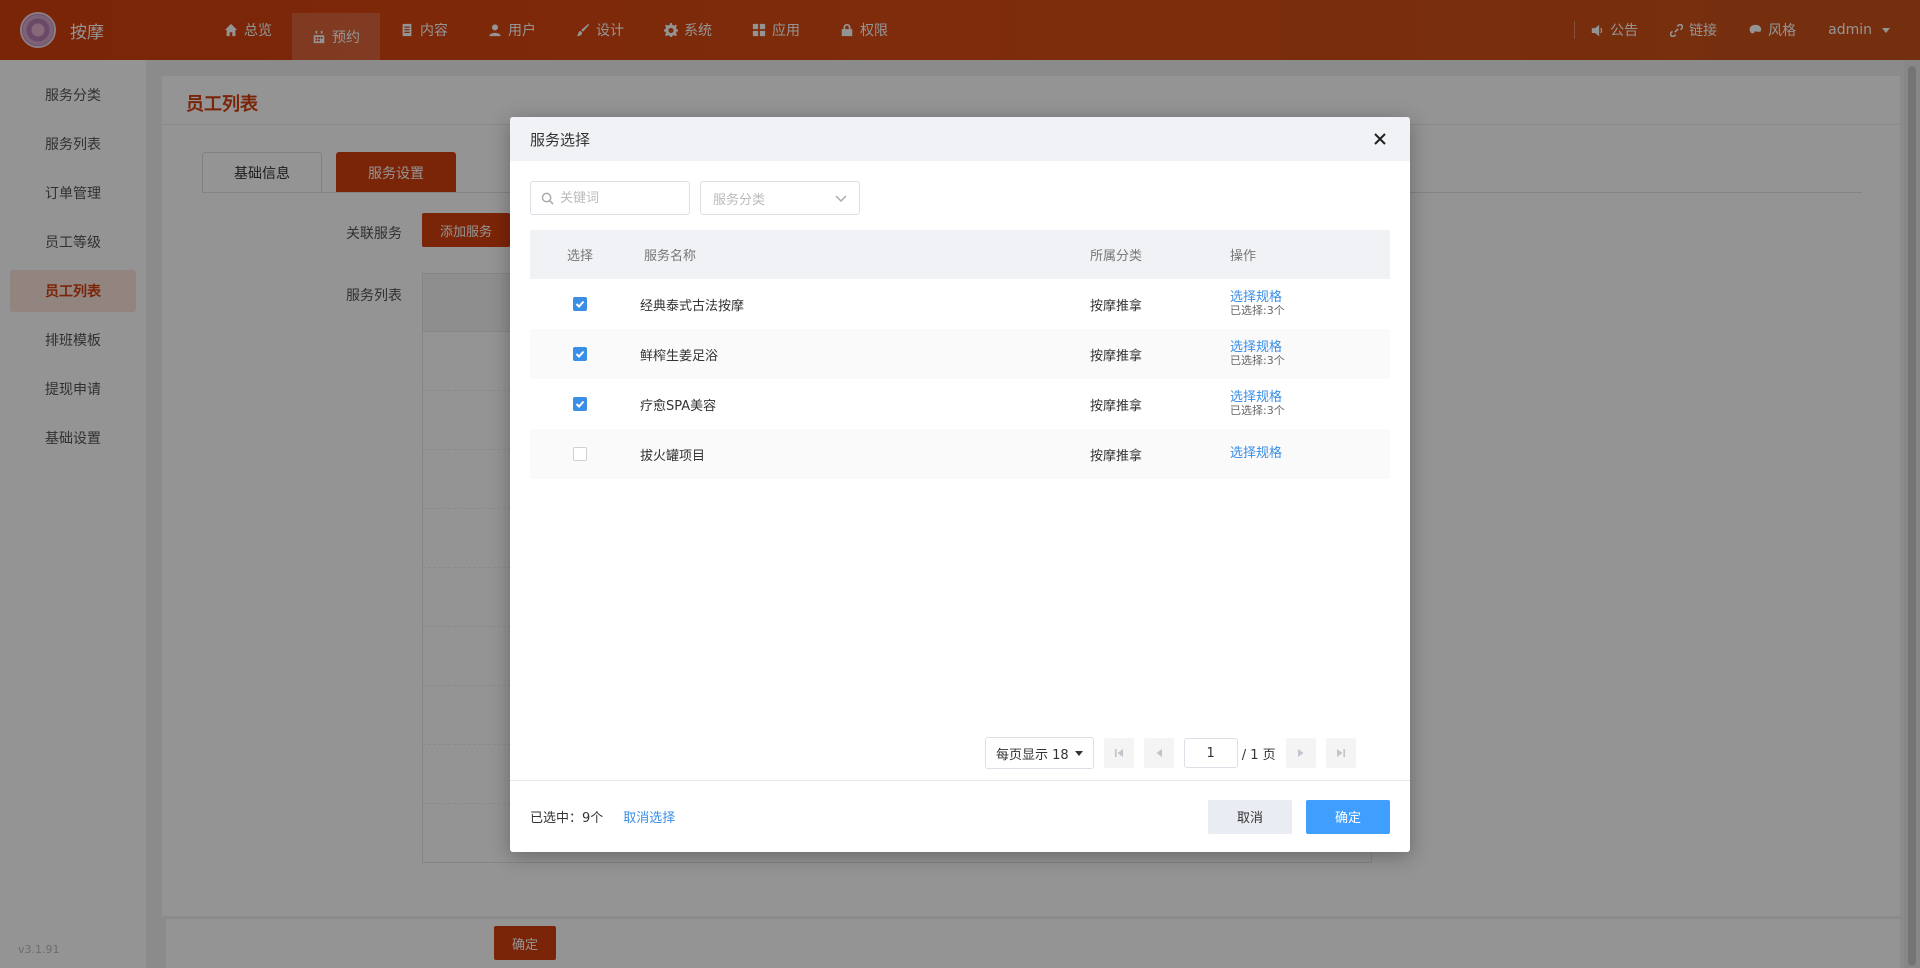  What do you see at coordinates (649, 816) in the screenshot?
I see `clear-selection-link: 取消选择` at bounding box center [649, 816].